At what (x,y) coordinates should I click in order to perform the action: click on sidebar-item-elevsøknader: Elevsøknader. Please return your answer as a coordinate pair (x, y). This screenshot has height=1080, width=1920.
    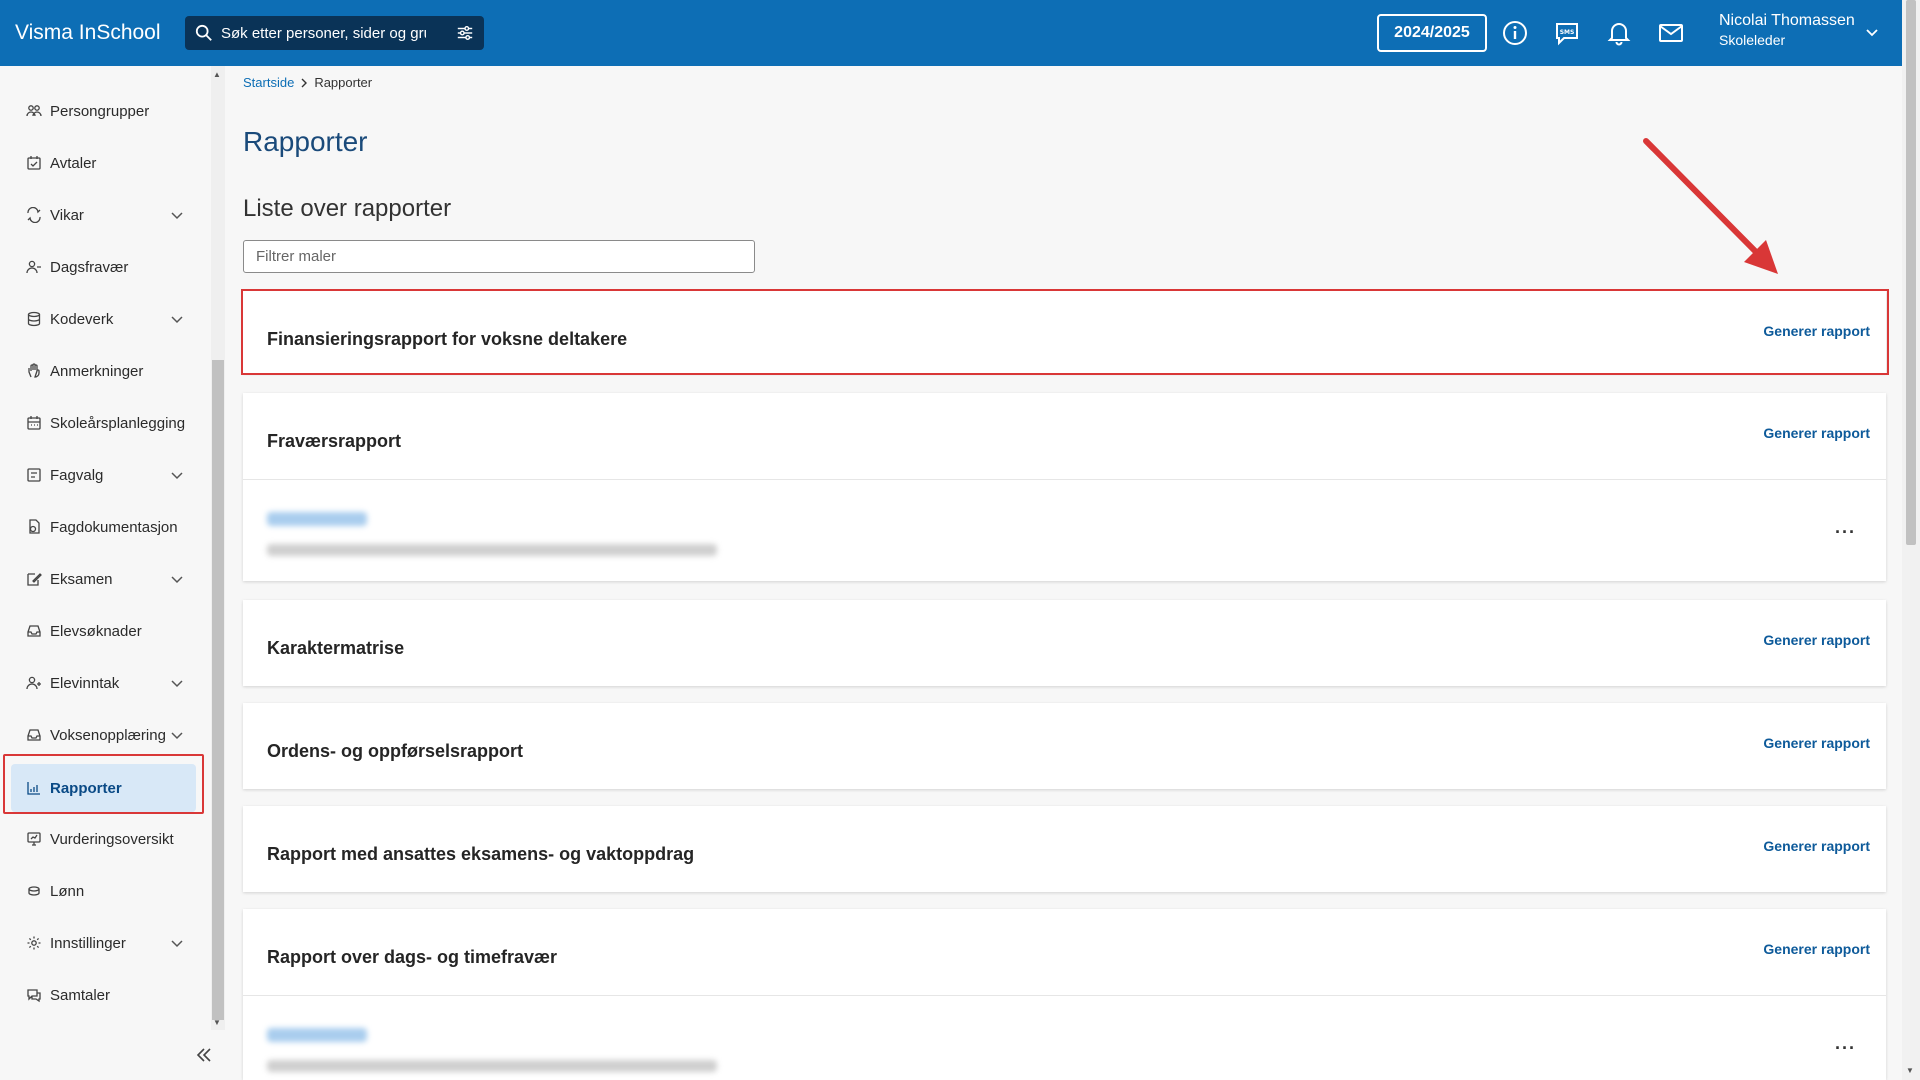
    Looking at the image, I should click on (100, 631).